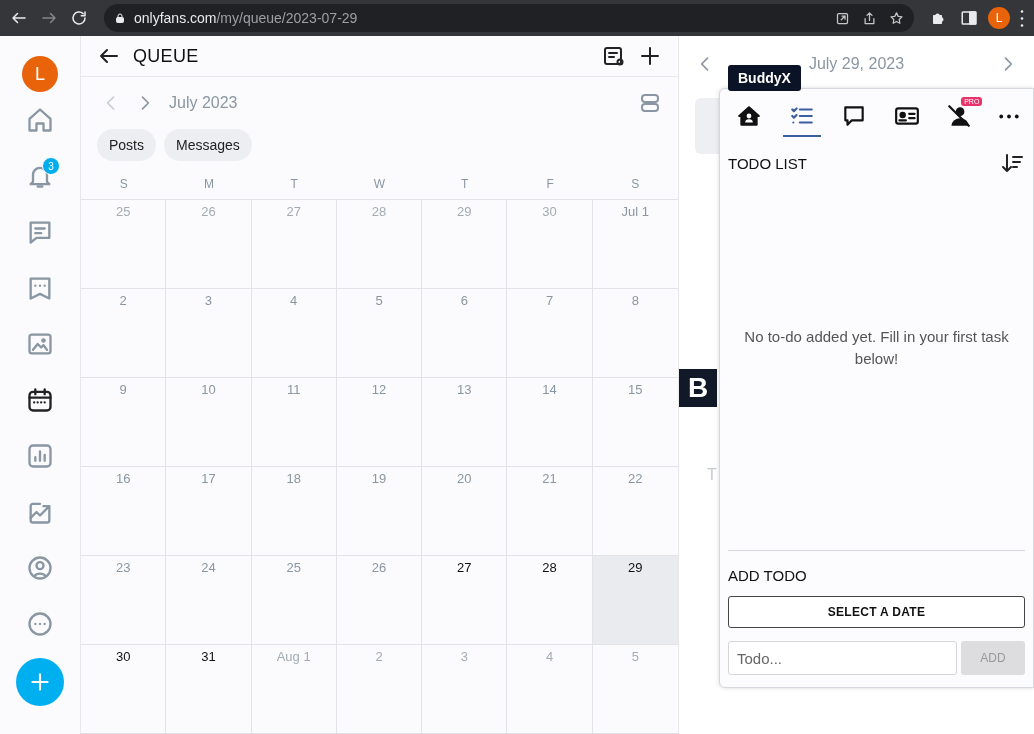  What do you see at coordinates (650, 103) in the screenshot?
I see `view-toggle-button` at bounding box center [650, 103].